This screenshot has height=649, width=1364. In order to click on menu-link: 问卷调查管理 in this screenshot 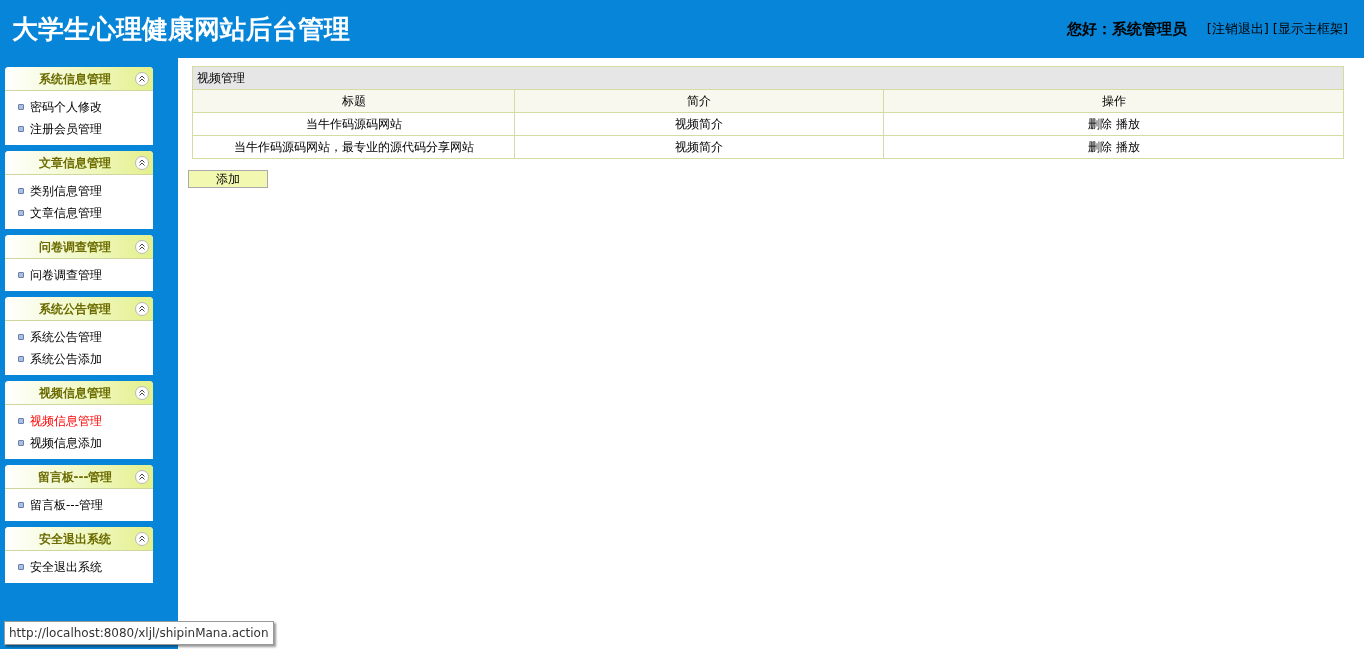, I will do `click(66, 275)`.